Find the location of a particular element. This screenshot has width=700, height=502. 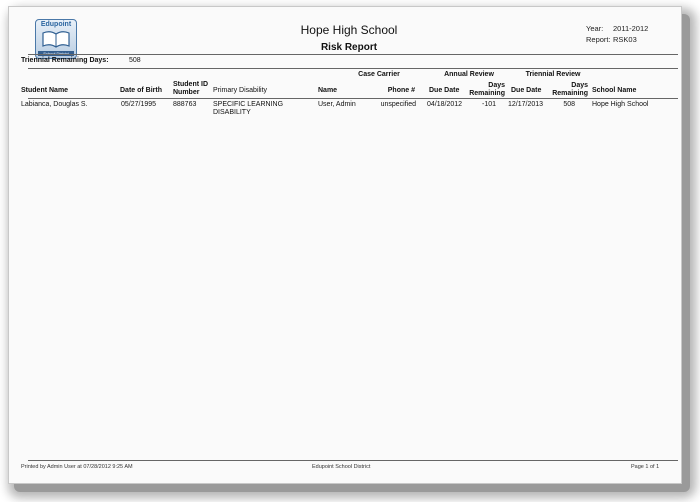

cell-annual-days: -101 is located at coordinates (488, 104).